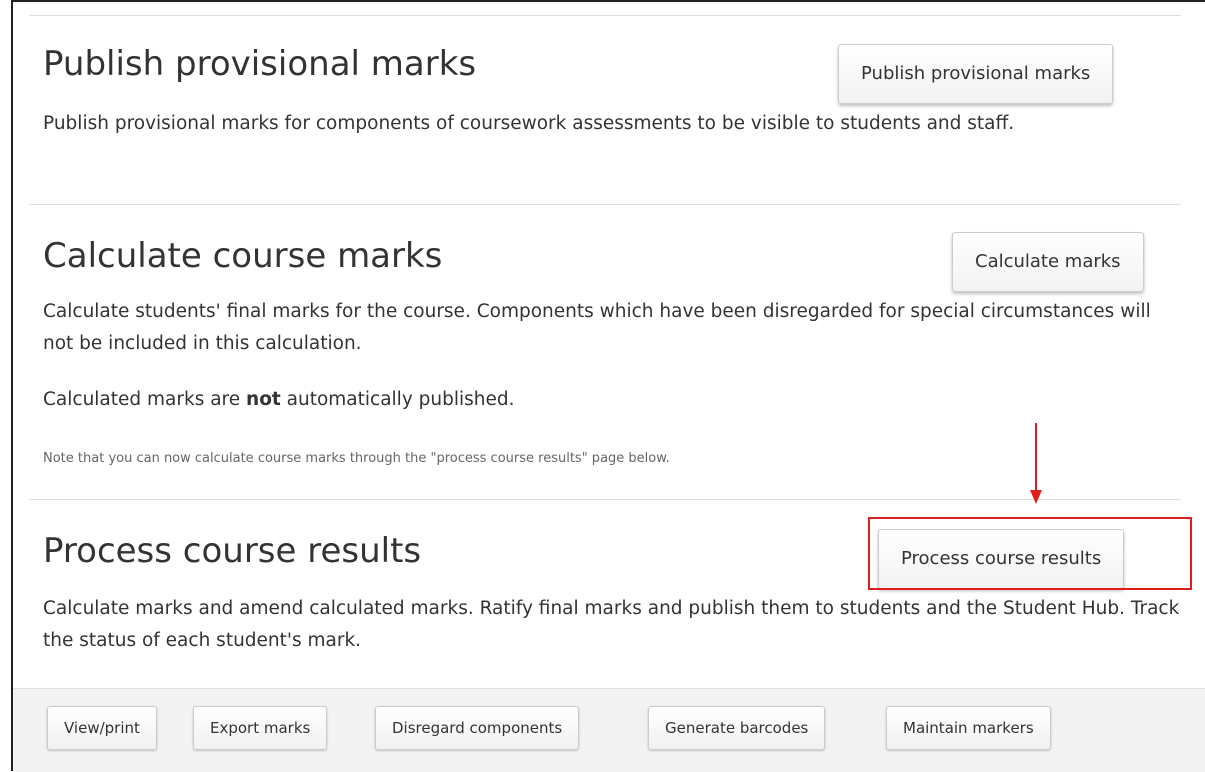 This screenshot has width=1205, height=772. Describe the element at coordinates (232, 551) in the screenshot. I see `process-heading: Process course results` at that location.